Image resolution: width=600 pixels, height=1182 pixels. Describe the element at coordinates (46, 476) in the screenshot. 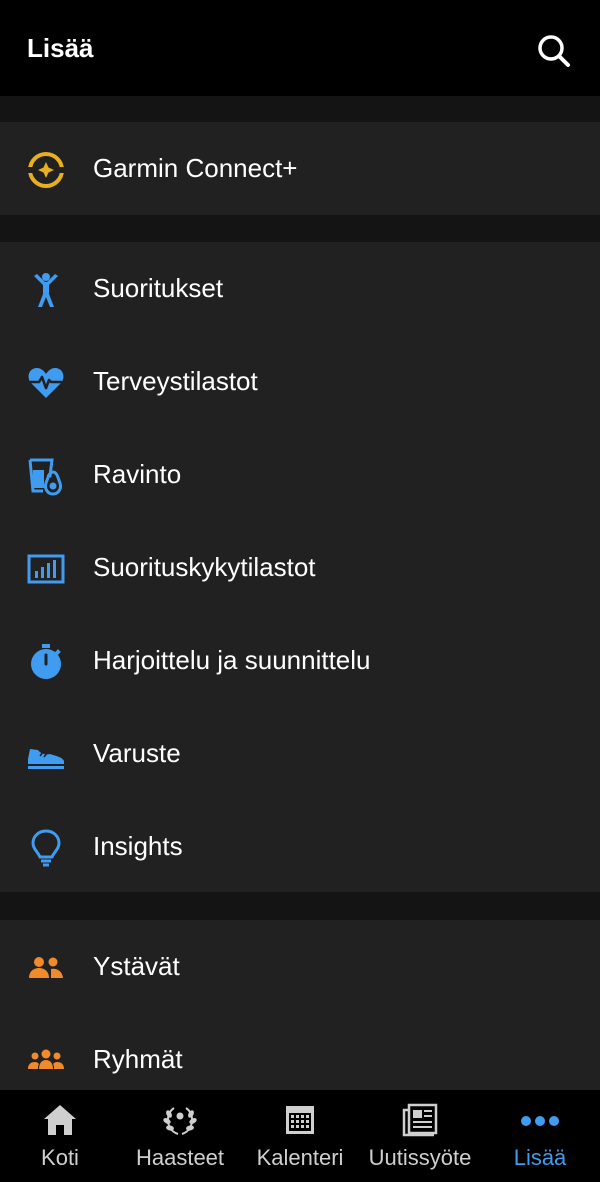

I see `nutrition-icon` at that location.